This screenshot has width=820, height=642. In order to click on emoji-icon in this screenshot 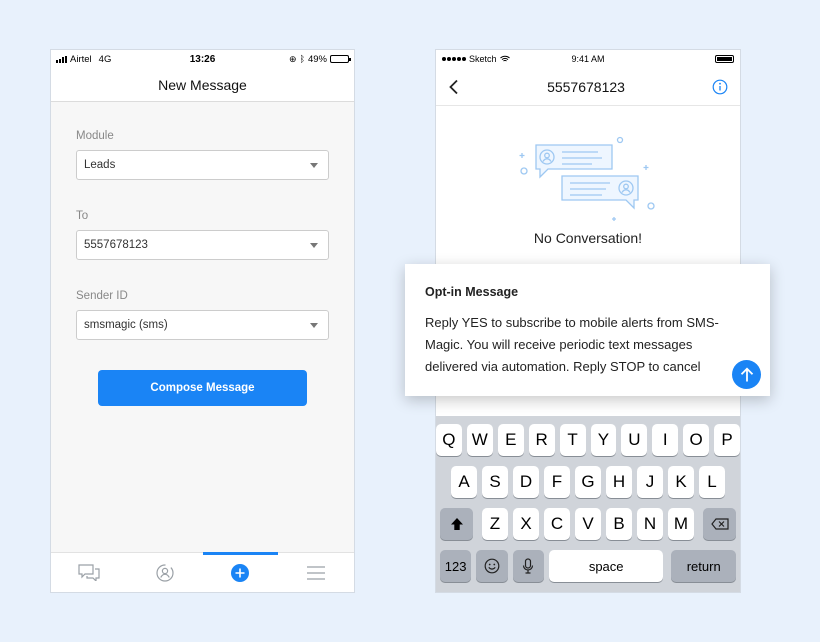, I will do `click(492, 566)`.